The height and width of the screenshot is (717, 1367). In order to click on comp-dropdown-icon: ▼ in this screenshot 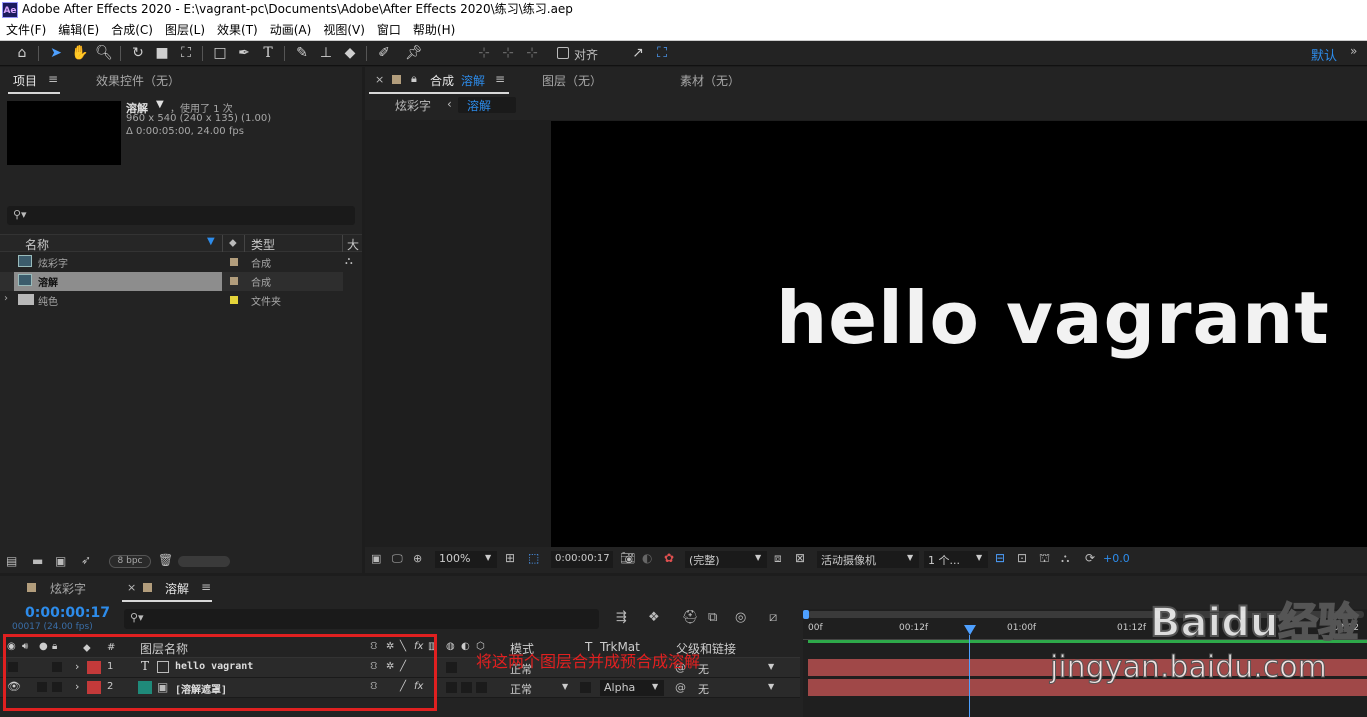, I will do `click(160, 104)`.